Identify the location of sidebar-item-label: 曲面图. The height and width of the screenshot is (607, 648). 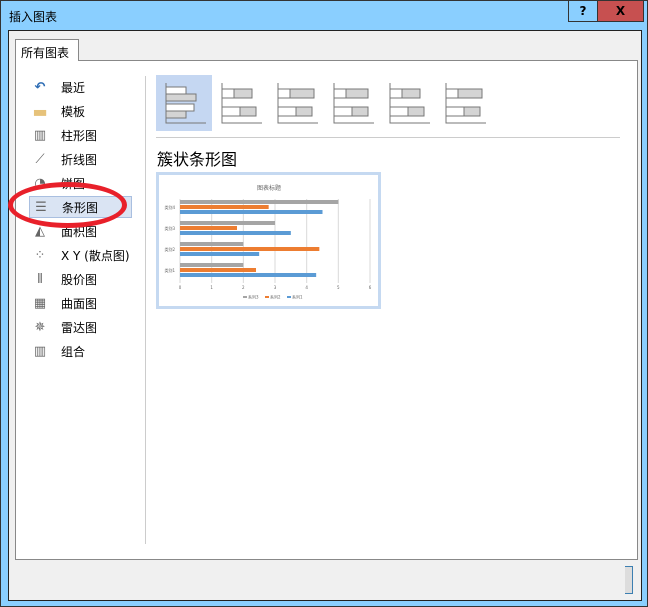
(79, 303).